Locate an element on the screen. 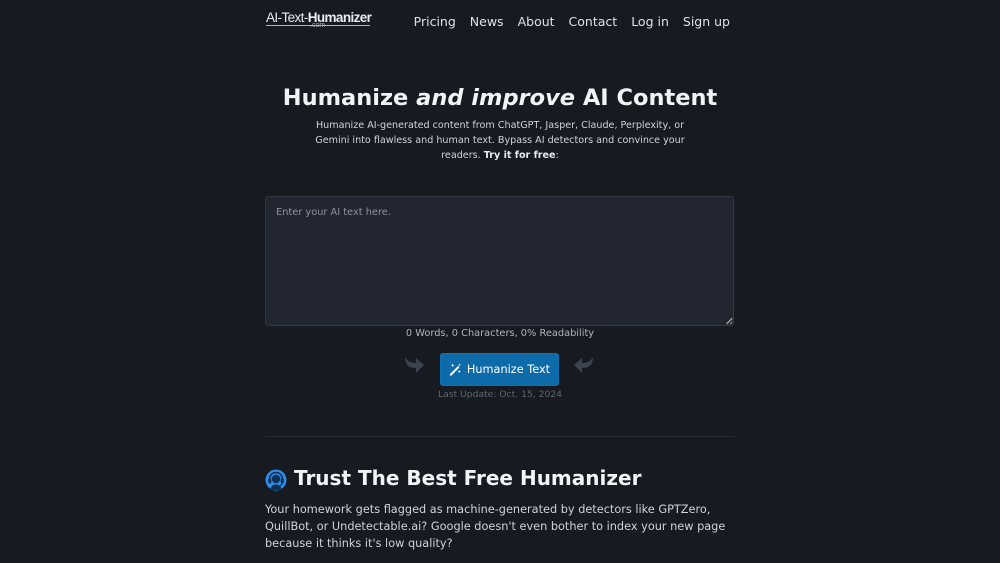  humanize-text-button: Humanize Text is located at coordinates (499, 369).